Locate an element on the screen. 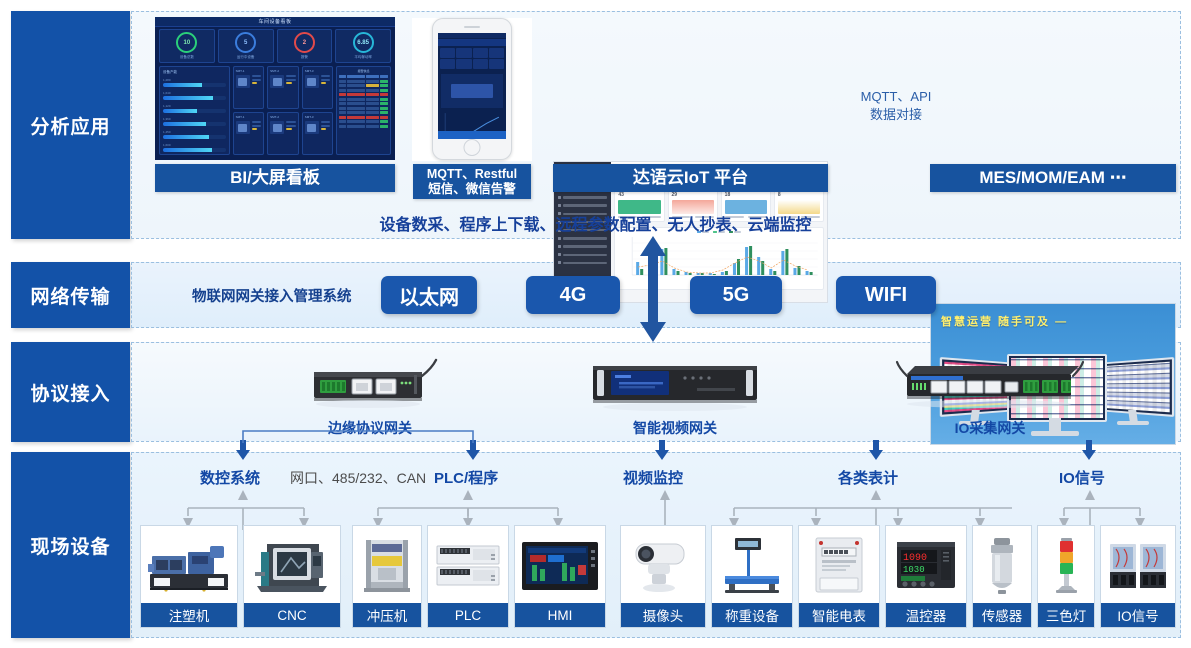 The width and height of the screenshot is (1191, 648). cloud-platform-caption: 达语云IoT 平台 is located at coordinates (690, 178).